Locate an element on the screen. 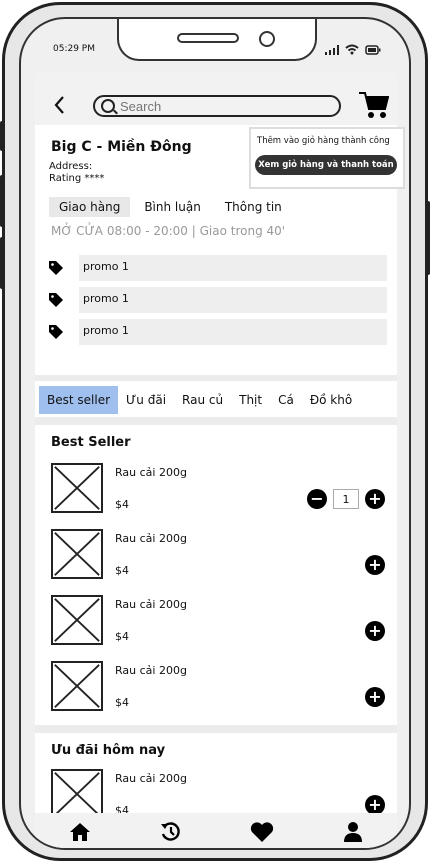  view-cart-button: Xem giỏ hàng và thanh toán is located at coordinates (326, 165).